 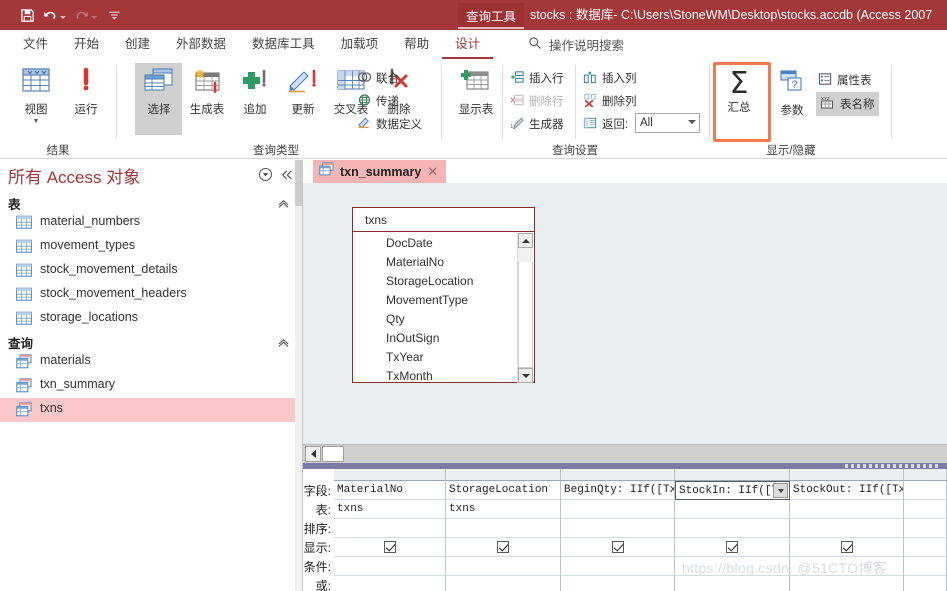 What do you see at coordinates (287, 177) in the screenshot?
I see `collapse-navigation-pane-icon` at bounding box center [287, 177].